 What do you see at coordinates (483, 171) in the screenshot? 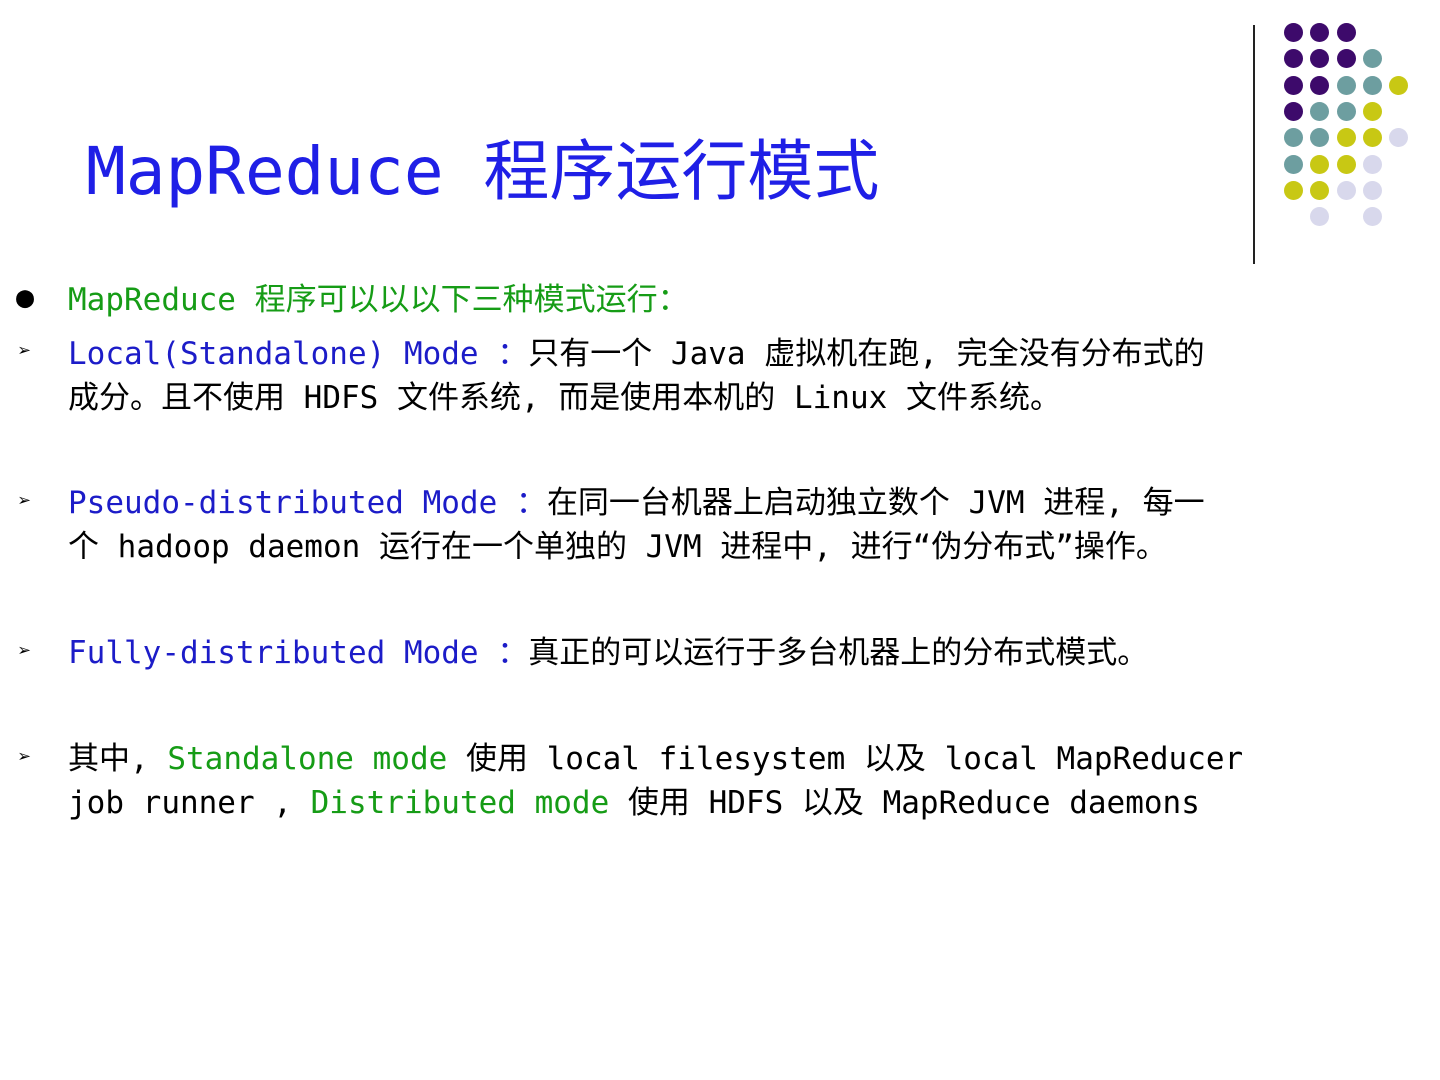
I see `slide-title: MapReduce 程序运行模式` at bounding box center [483, 171].